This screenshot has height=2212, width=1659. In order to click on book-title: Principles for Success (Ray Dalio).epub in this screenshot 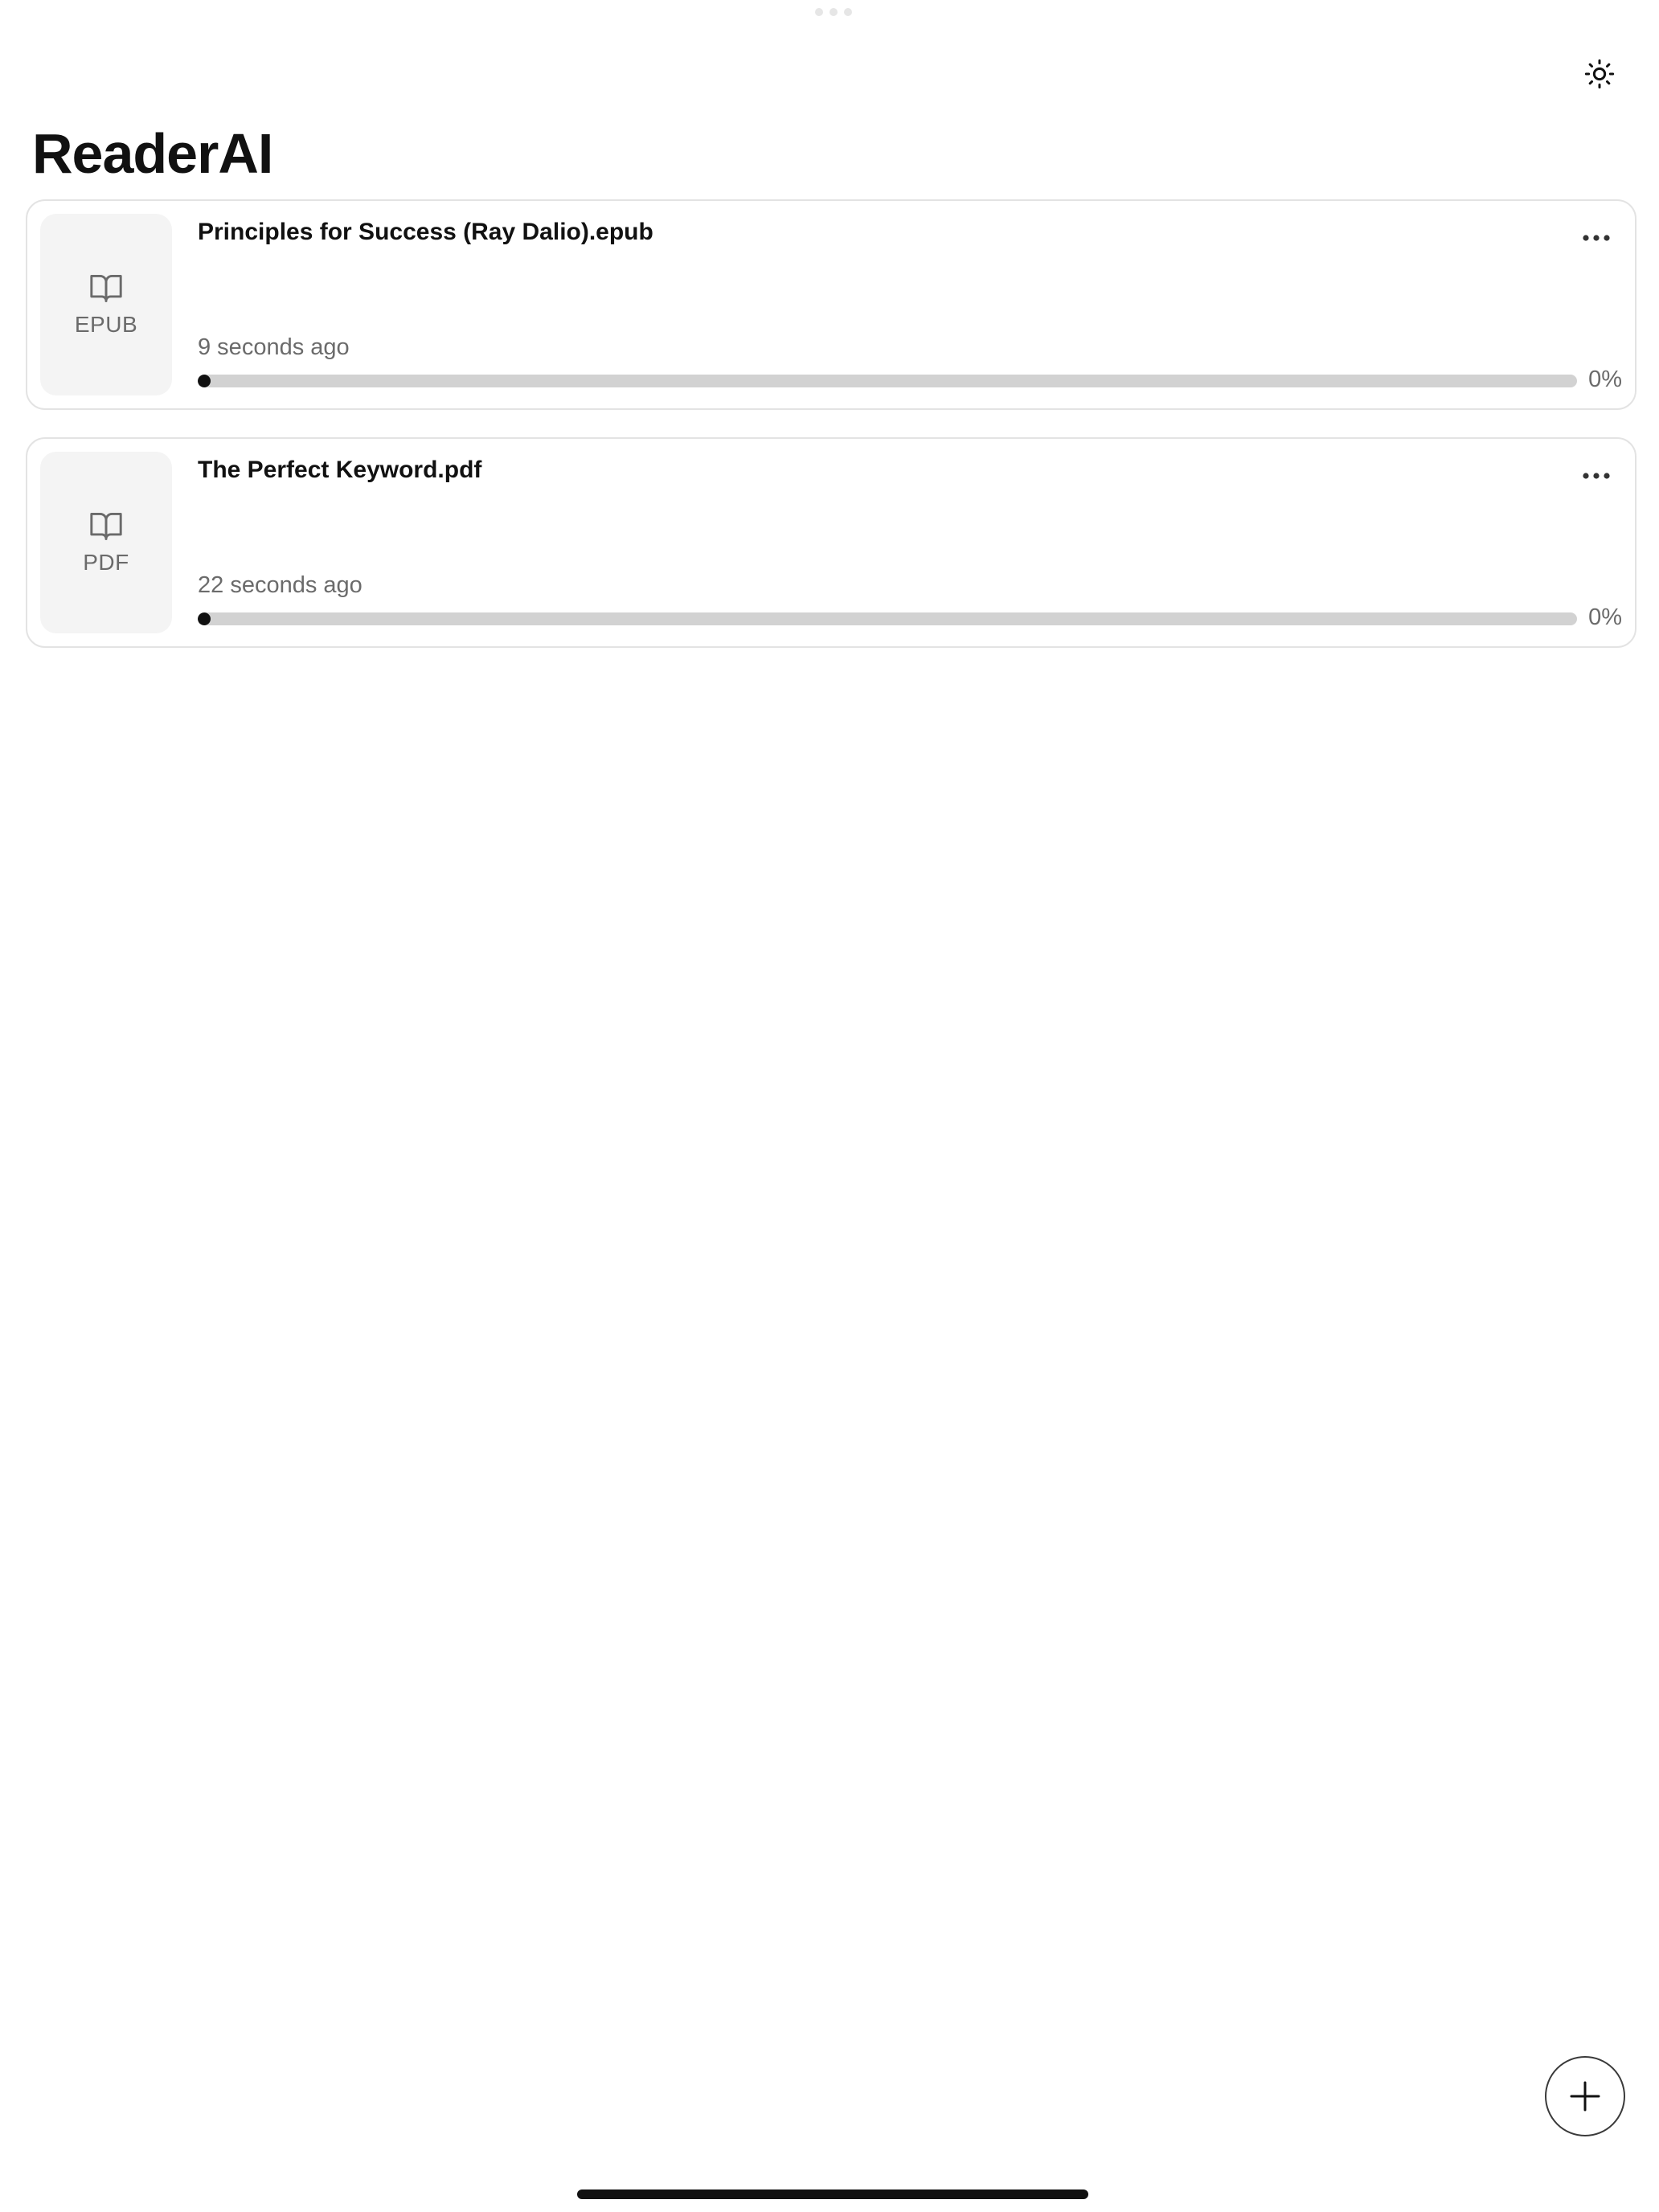, I will do `click(425, 232)`.